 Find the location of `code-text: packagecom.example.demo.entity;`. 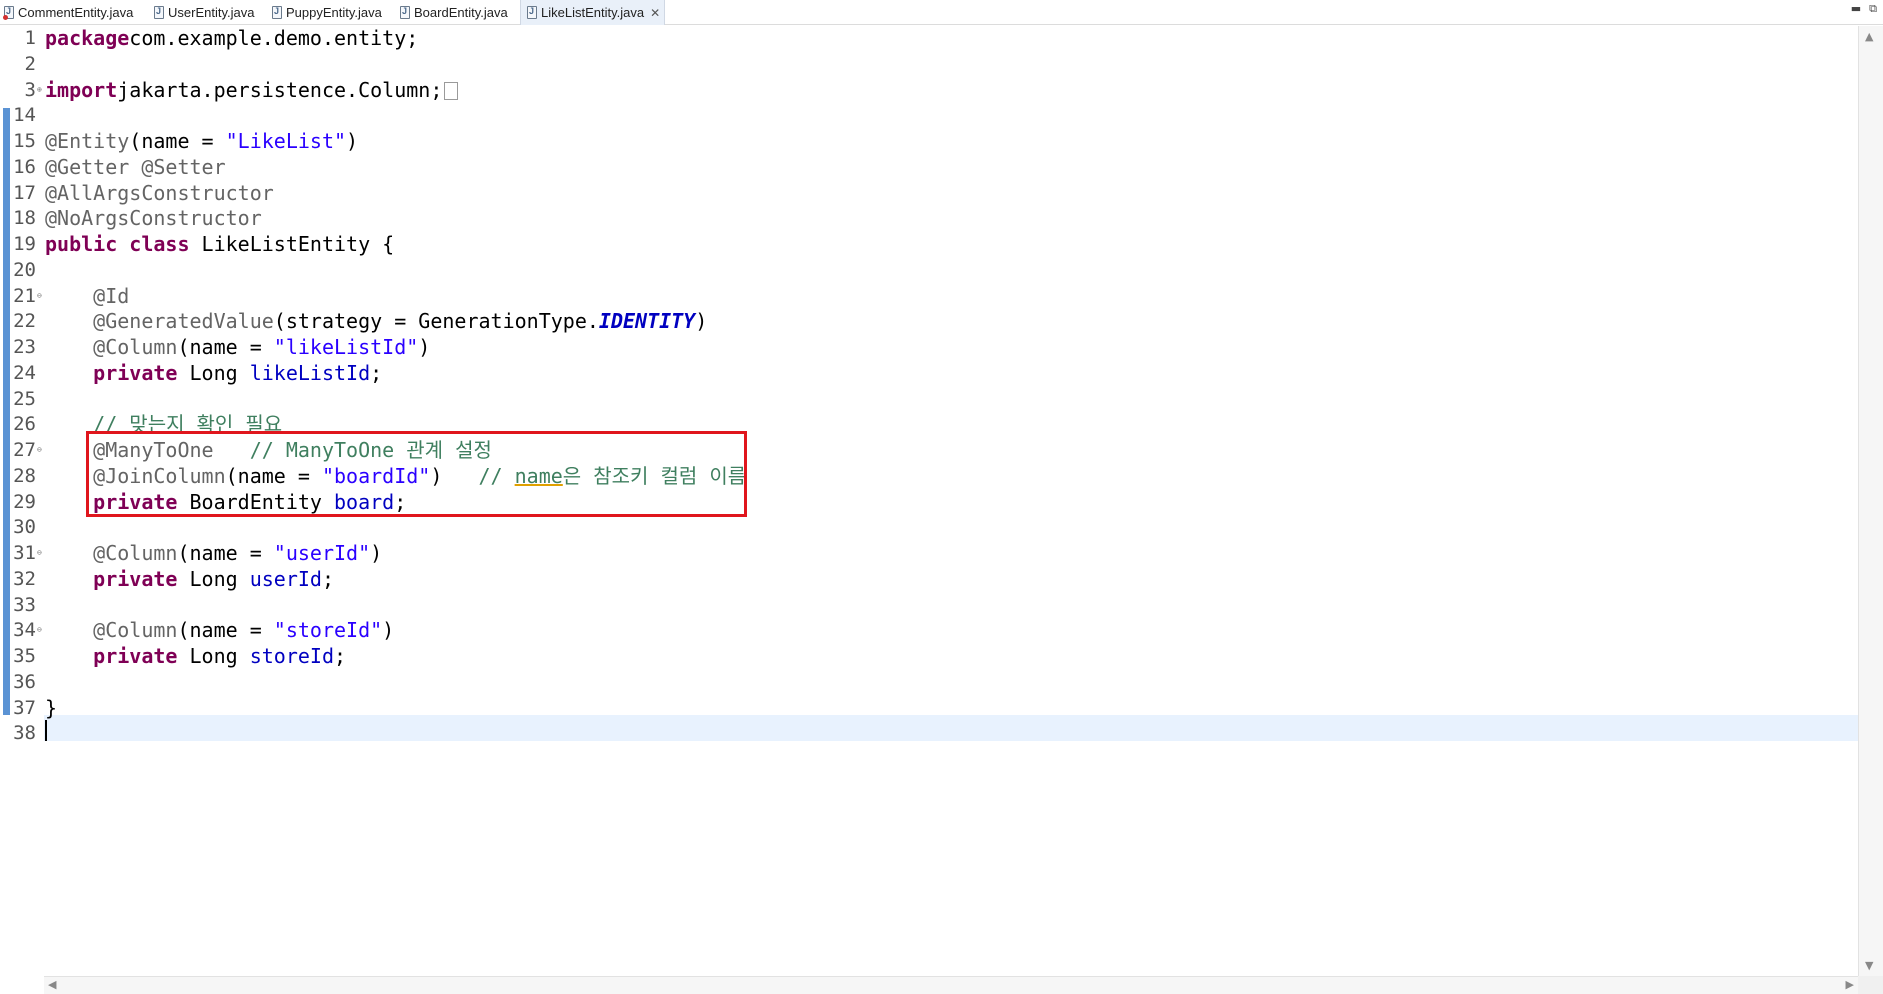

code-text: packagecom.example.demo.entity; is located at coordinates (231, 38).